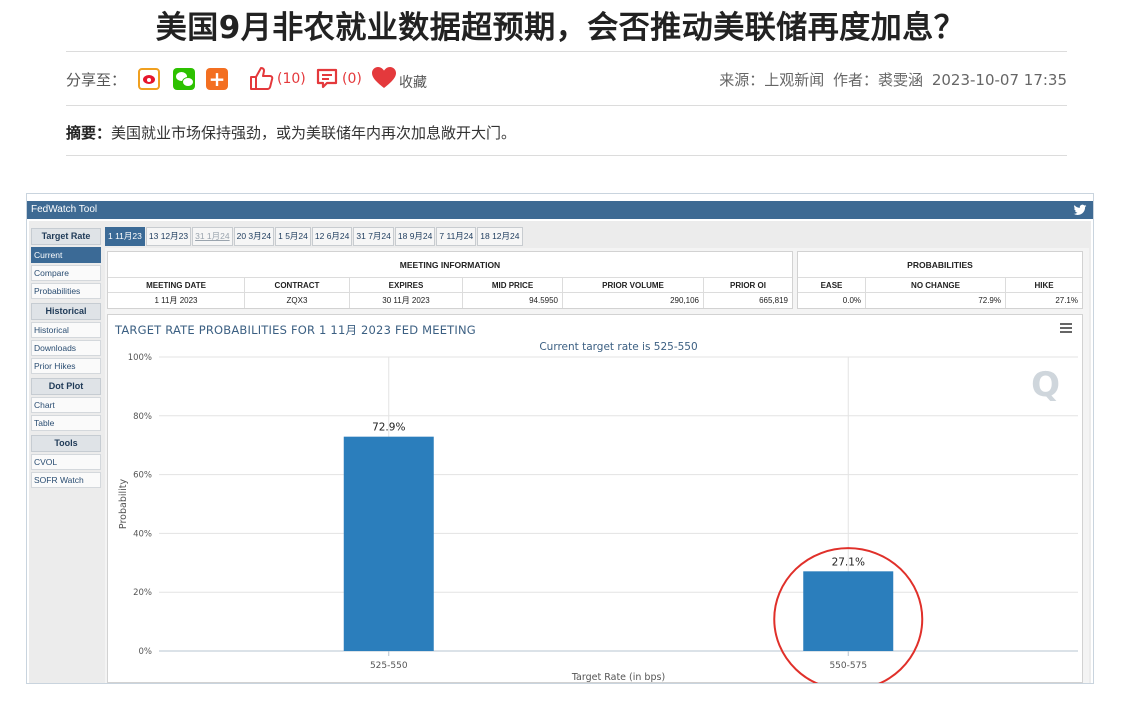  I want to click on y-axis-title: Probability, so click(123, 504).